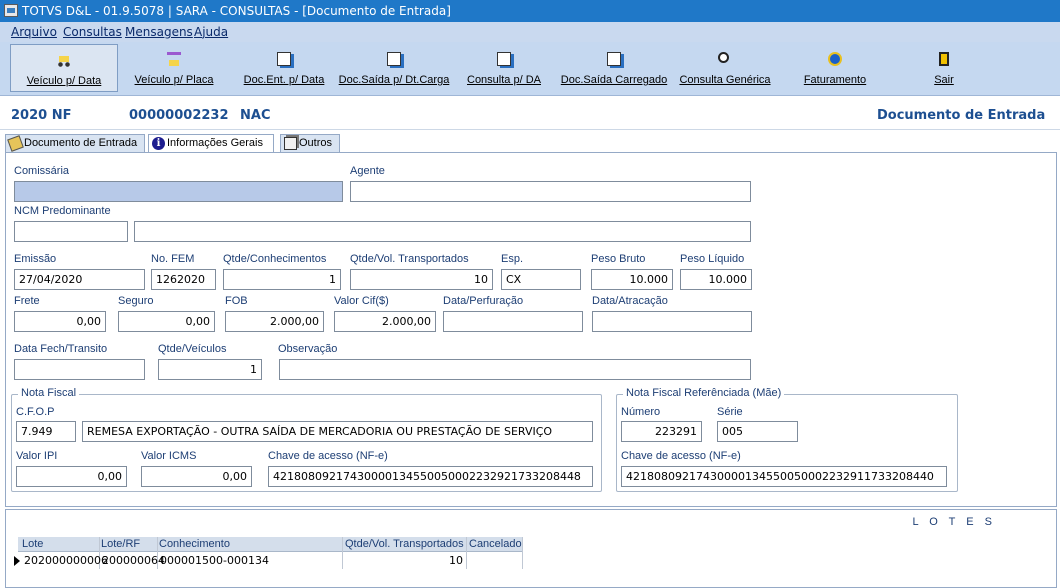  Describe the element at coordinates (79, 369) in the screenshot. I see `data-fech-transito-field` at that location.